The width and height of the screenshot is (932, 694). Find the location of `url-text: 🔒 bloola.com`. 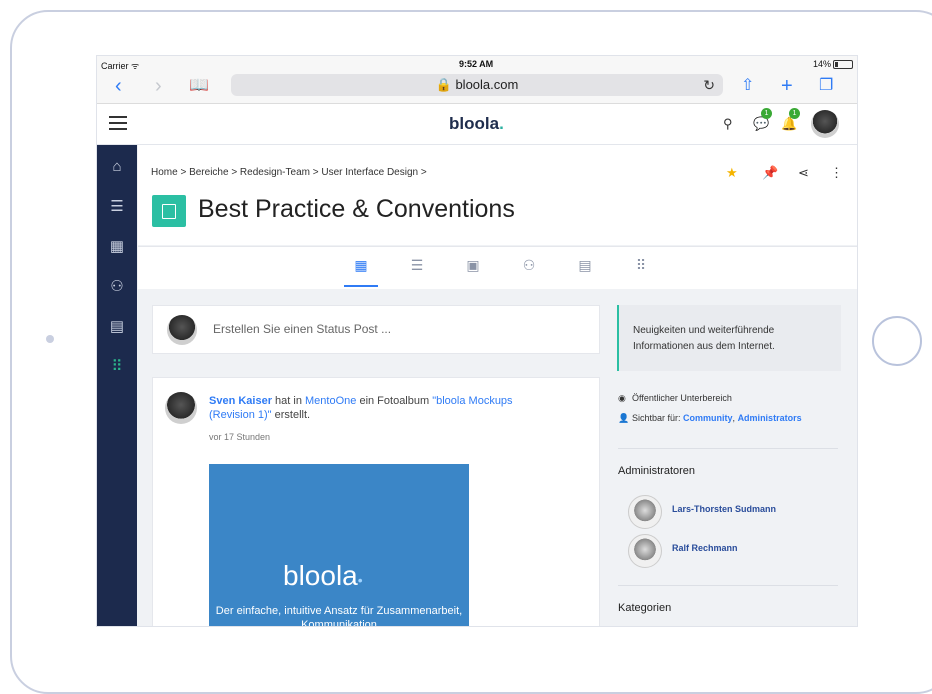

url-text: 🔒 bloola.com is located at coordinates (477, 84).